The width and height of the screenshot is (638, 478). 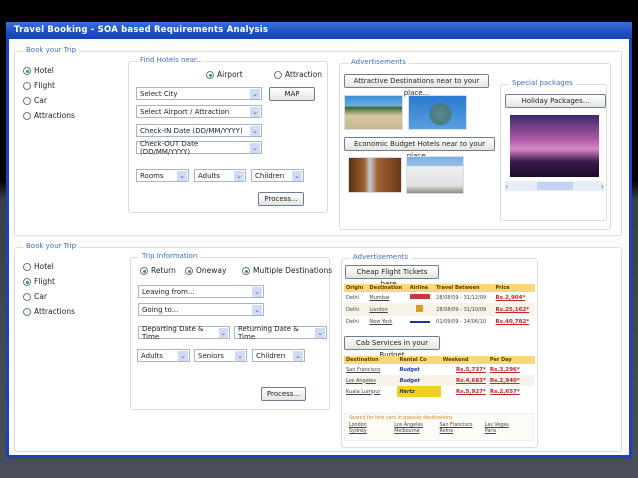 I want to click on rooms-select: Rooms ⌄, so click(x=162, y=175).